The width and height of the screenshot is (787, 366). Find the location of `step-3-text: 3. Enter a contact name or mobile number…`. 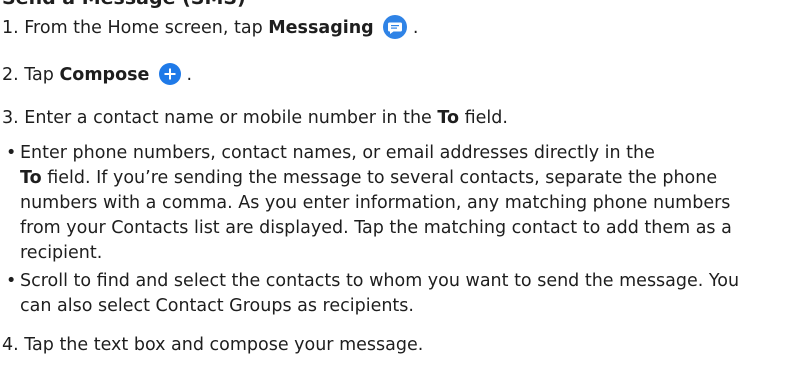

step-3-text: 3. Enter a contact name or mobile number… is located at coordinates (220, 118).